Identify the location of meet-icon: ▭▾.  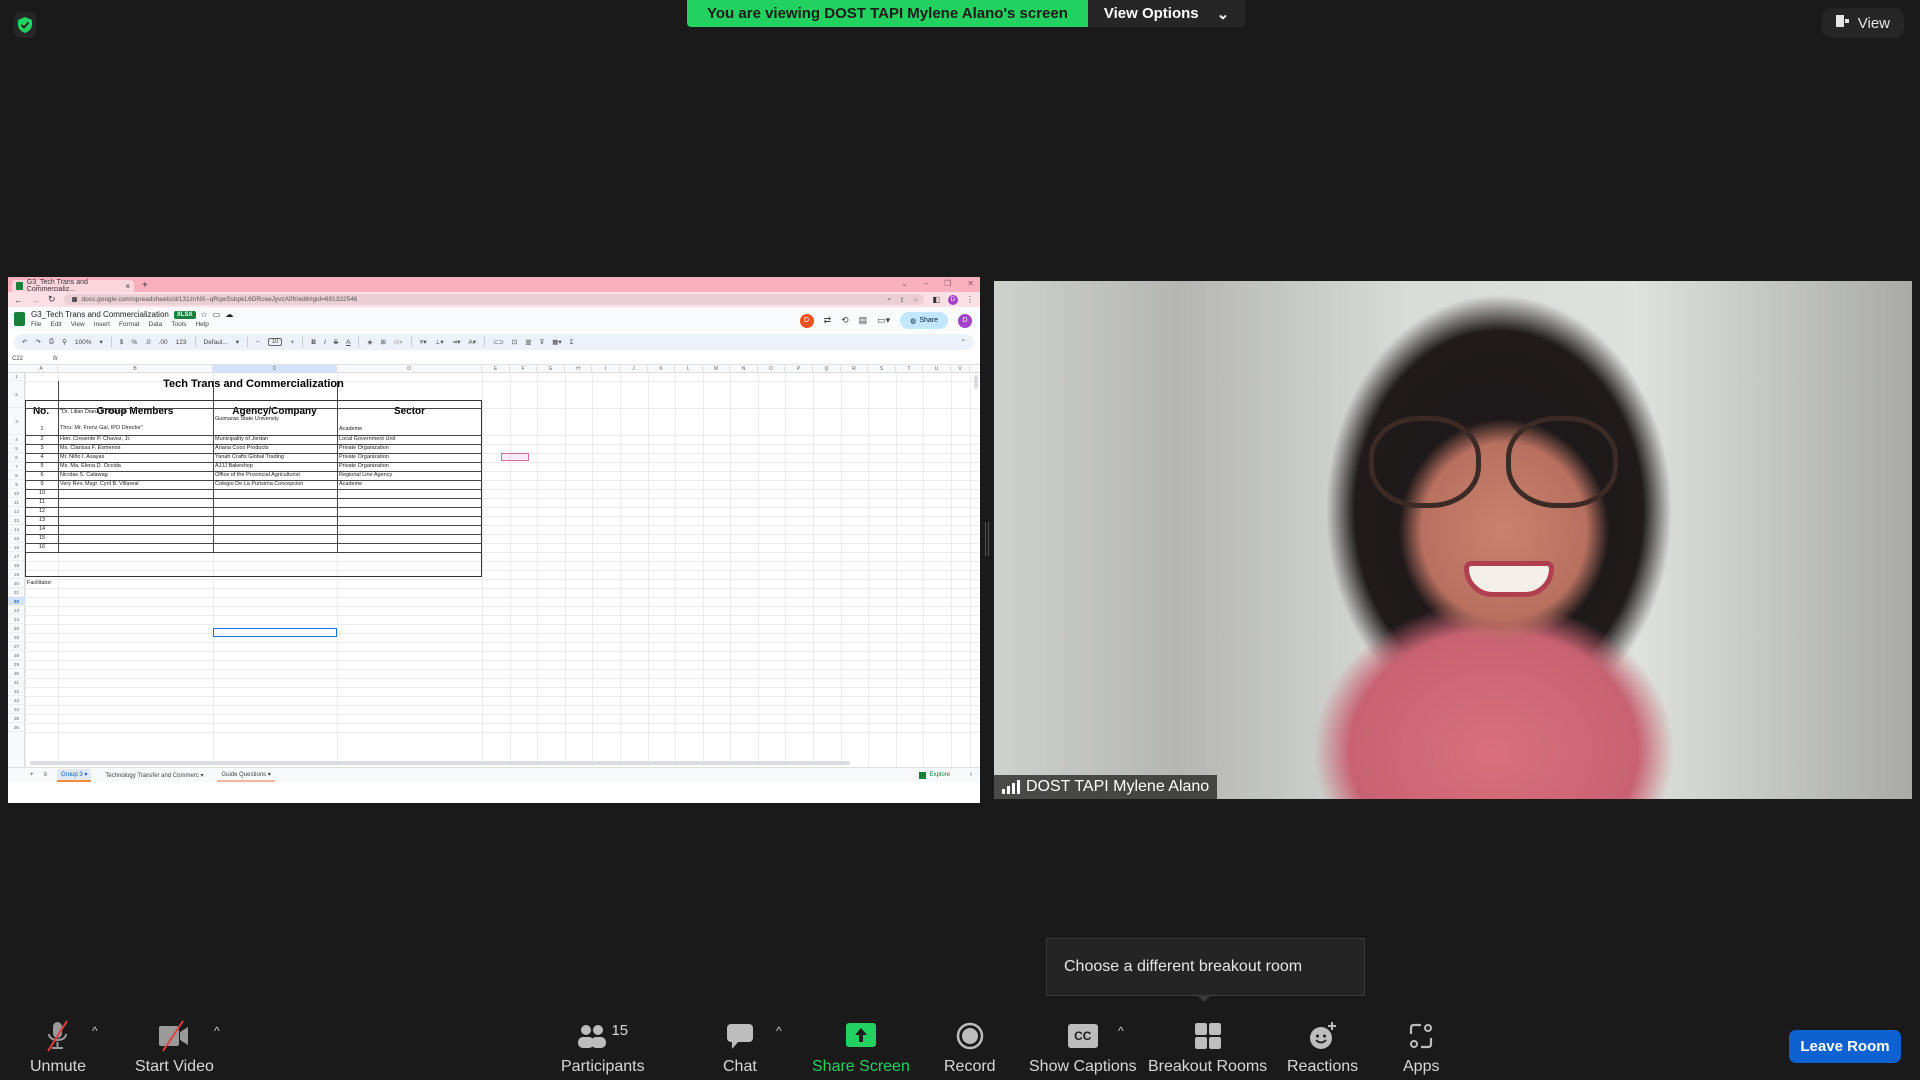
(883, 320).